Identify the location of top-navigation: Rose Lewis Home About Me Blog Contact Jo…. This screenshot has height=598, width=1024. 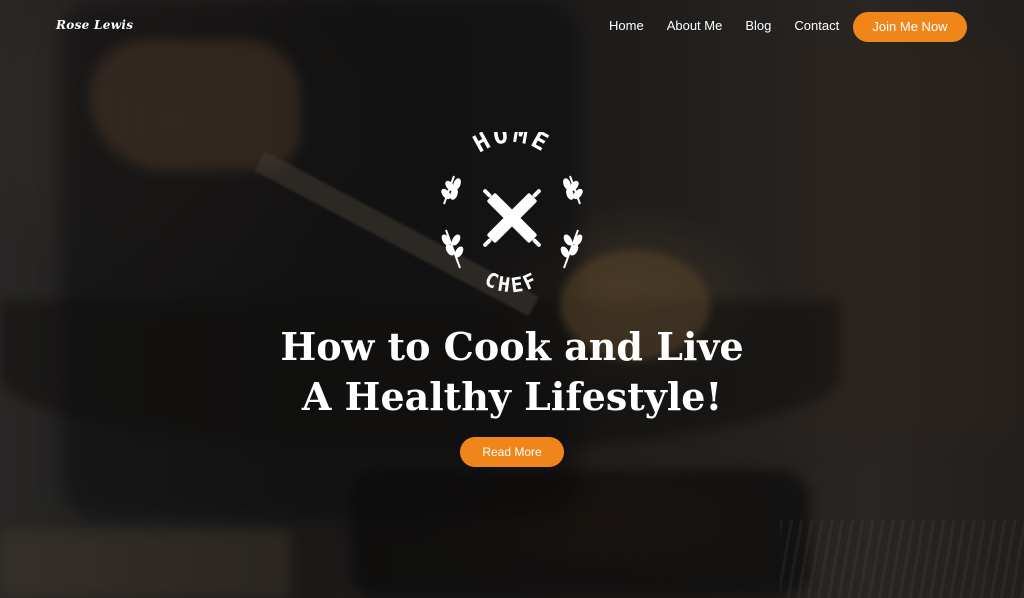
(512, 27).